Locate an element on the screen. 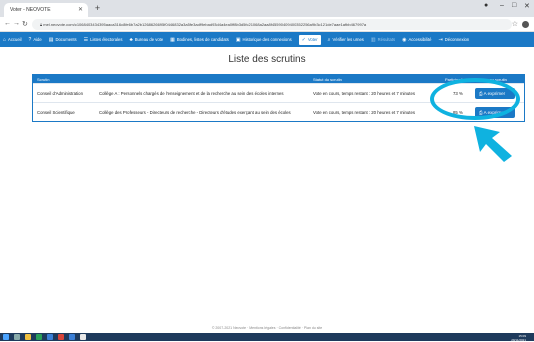 The height and width of the screenshot is (342, 534). menu-icon: ◉ is located at coordinates (404, 39).